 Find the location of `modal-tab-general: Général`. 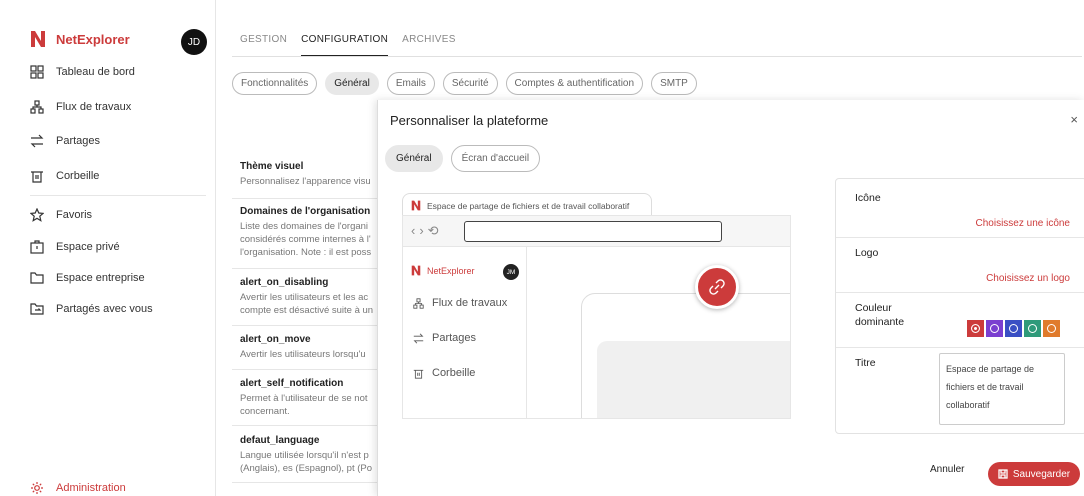

modal-tab-general: Général is located at coordinates (414, 158).